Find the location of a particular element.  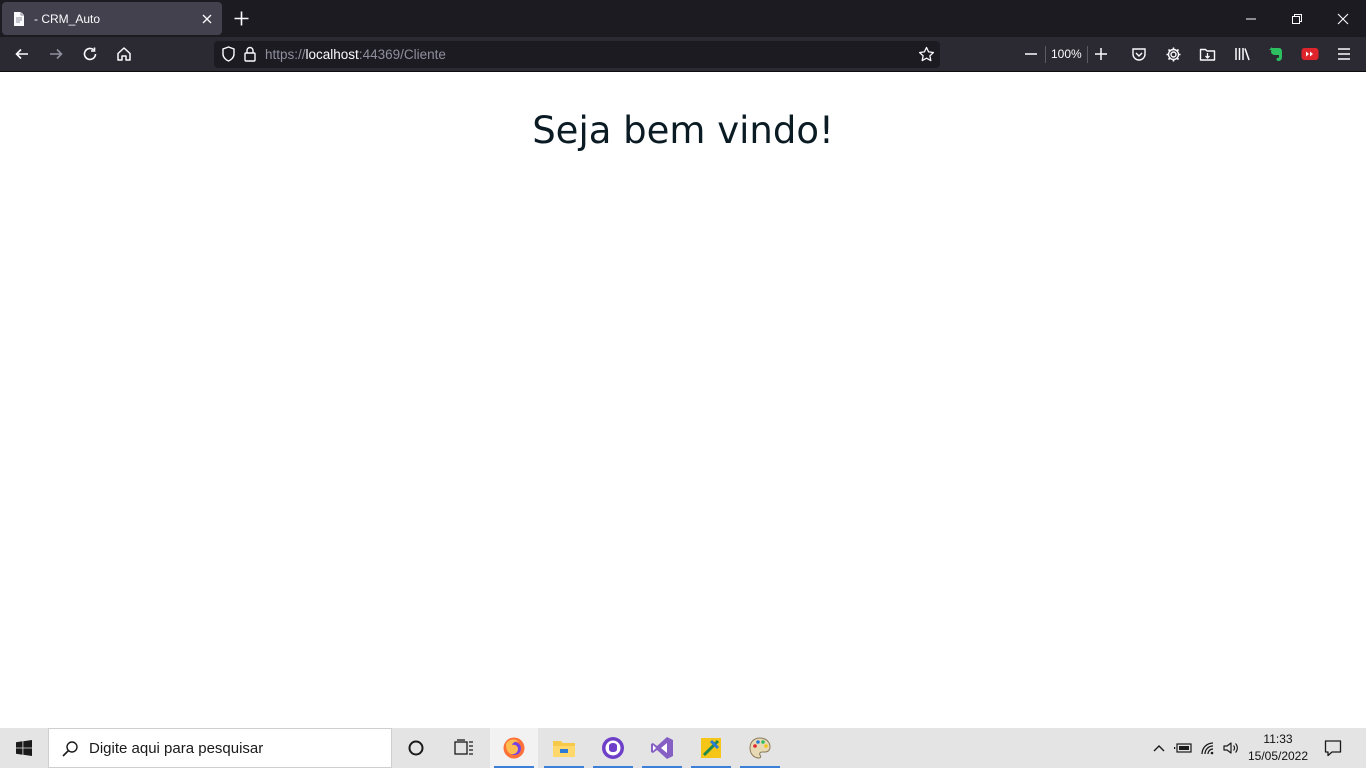

back-arrow-icon is located at coordinates (21, 54).